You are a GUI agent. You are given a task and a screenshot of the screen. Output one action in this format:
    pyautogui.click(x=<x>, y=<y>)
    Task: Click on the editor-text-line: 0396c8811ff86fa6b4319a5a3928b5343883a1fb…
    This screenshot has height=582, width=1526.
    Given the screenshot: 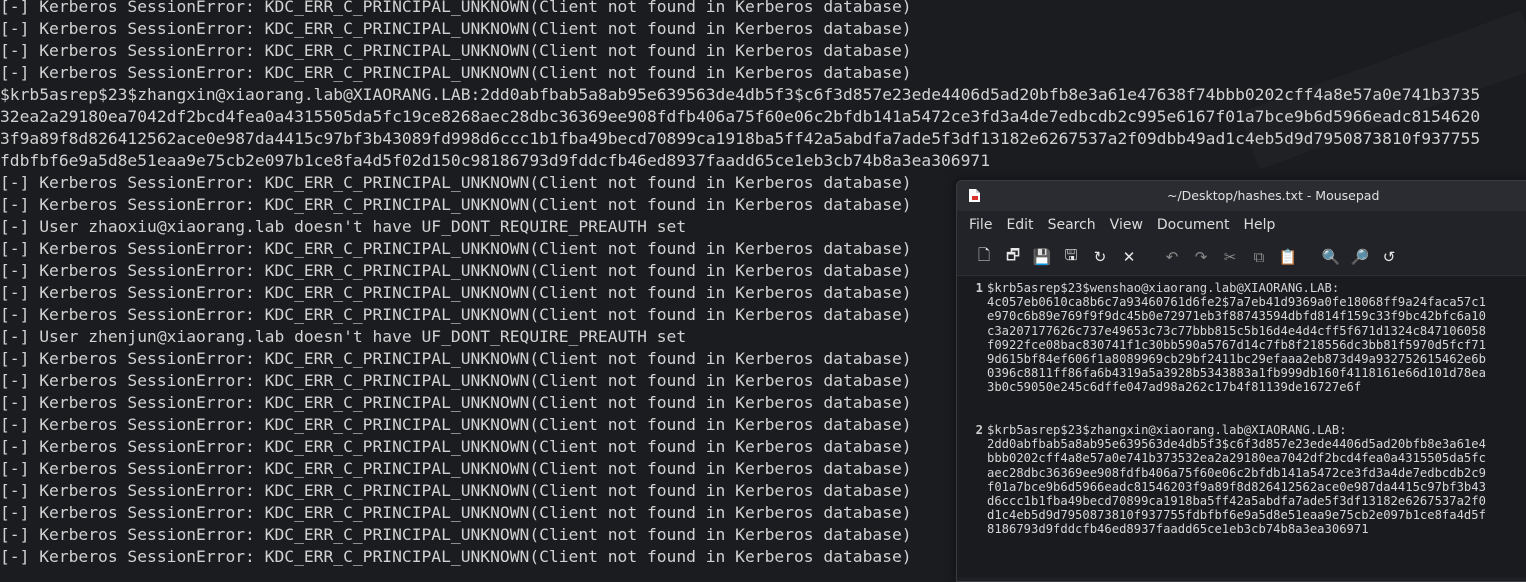 What is the action you would take?
    pyautogui.click(x=1236, y=373)
    